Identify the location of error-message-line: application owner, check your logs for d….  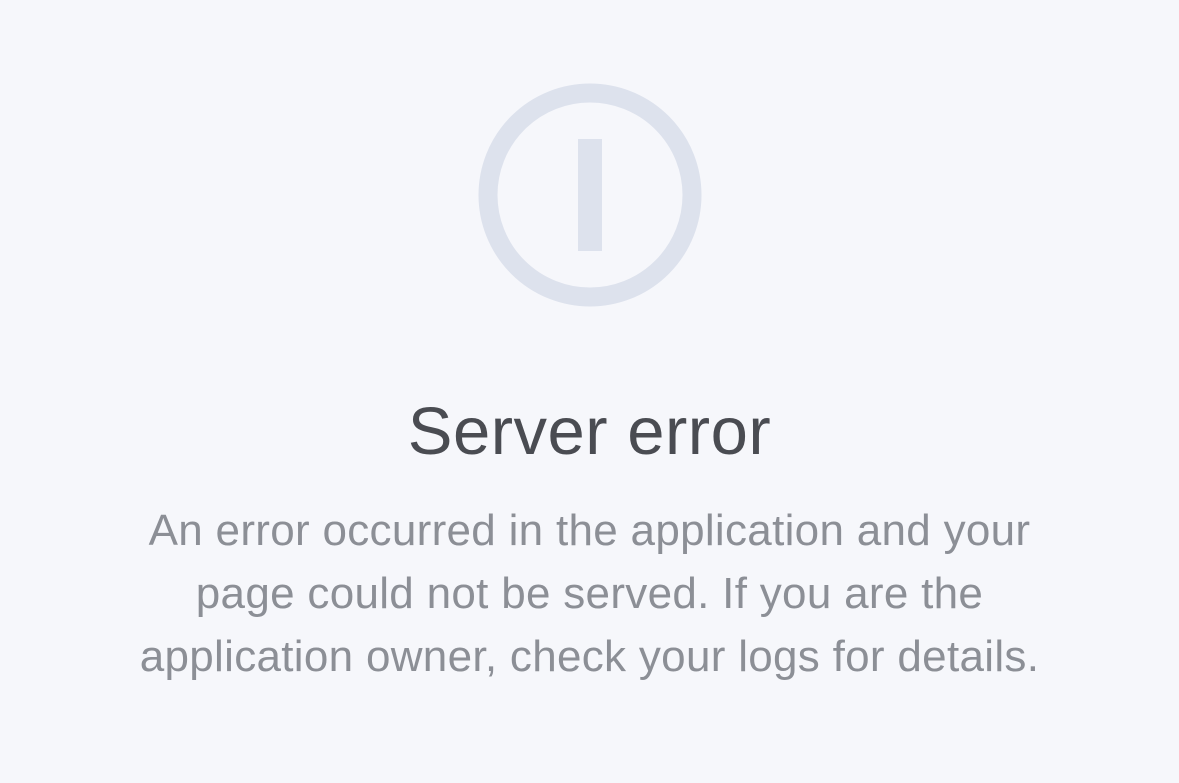
(589, 656).